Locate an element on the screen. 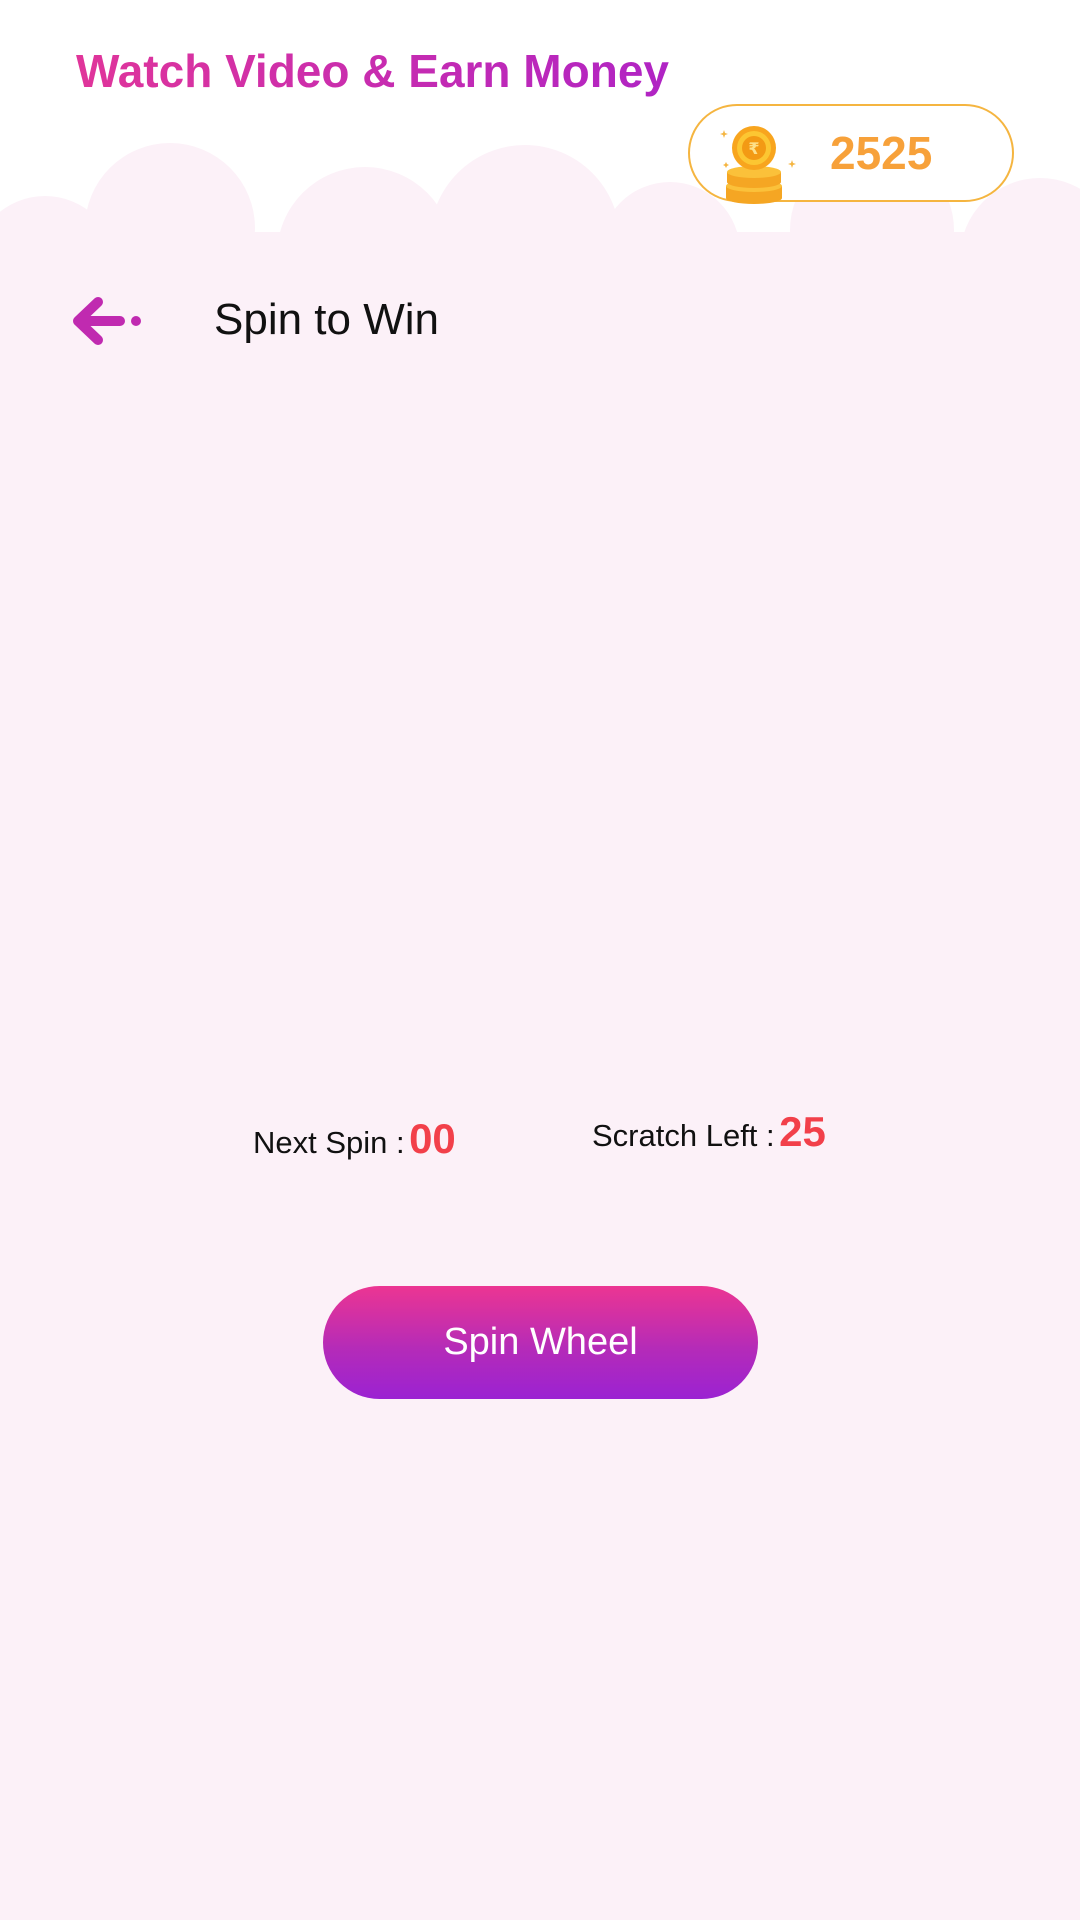 Image resolution: width=1080 pixels, height=1920 pixels. coin-balance-pill: ₹ 2525 is located at coordinates (851, 154).